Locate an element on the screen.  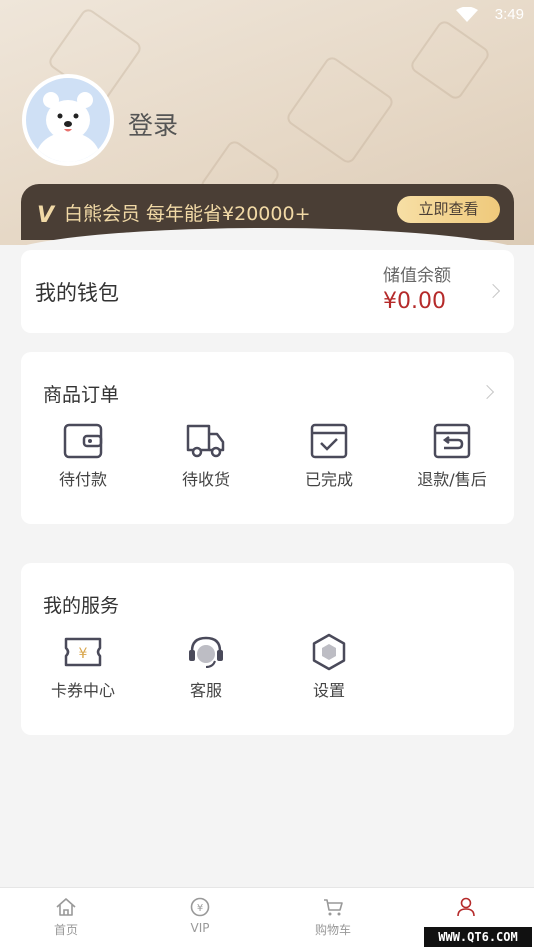
avatar is located at coordinates (68, 120).